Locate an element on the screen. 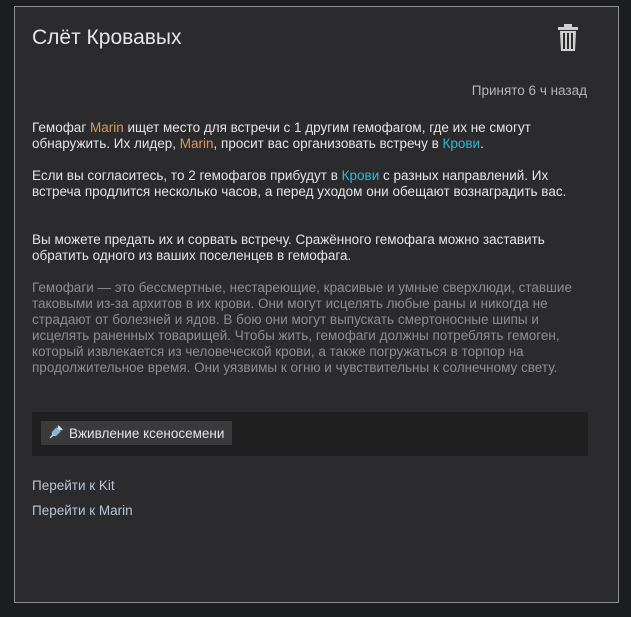  syringe-icon is located at coordinates (56, 432).